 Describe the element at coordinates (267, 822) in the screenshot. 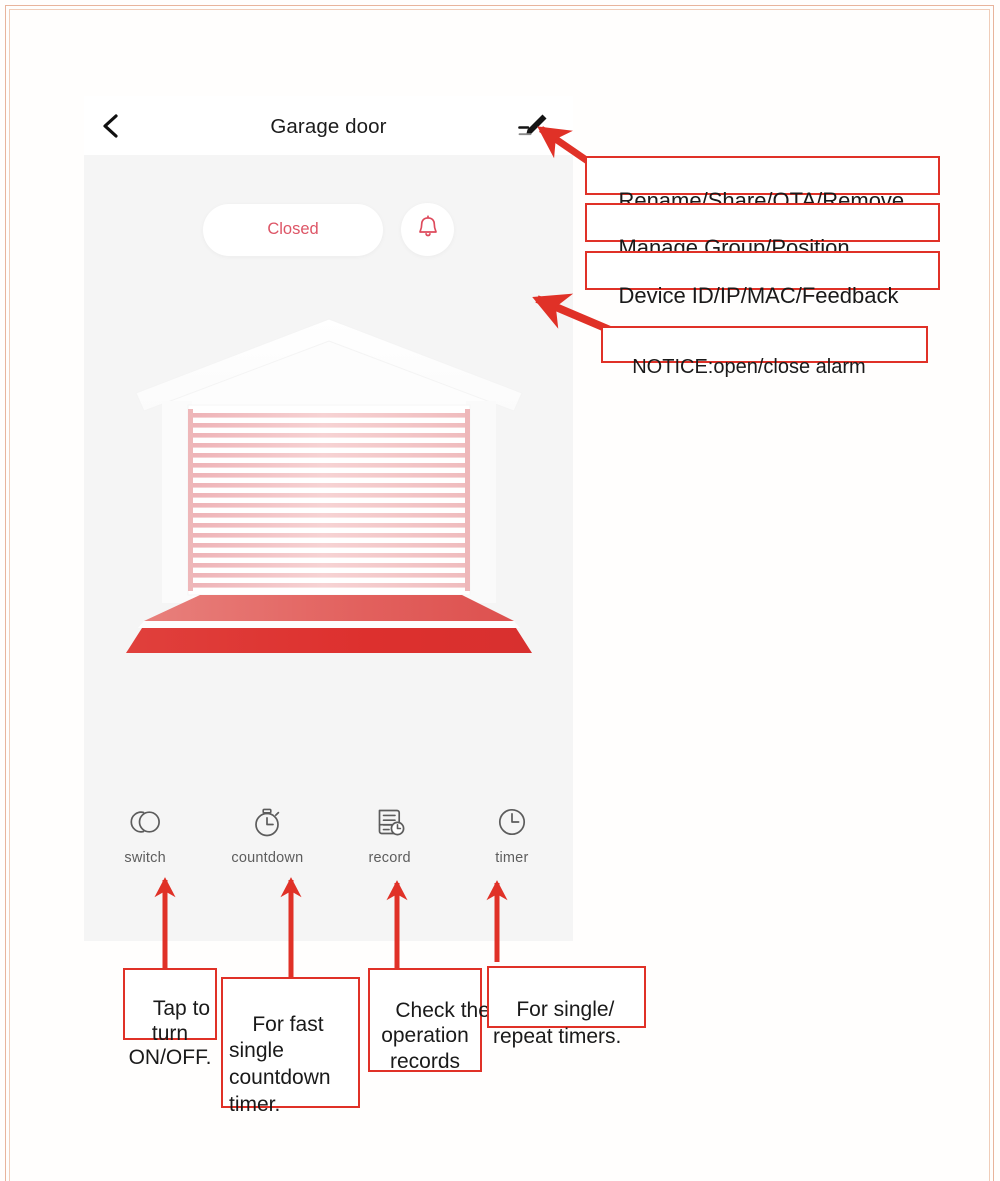

I see `countdown-icon` at that location.